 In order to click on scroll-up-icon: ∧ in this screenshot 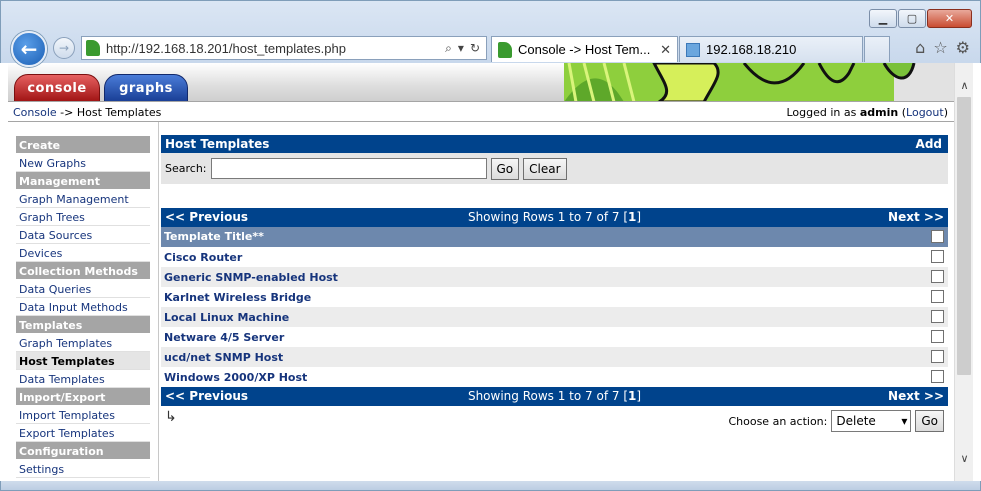, I will do `click(964, 85)`.